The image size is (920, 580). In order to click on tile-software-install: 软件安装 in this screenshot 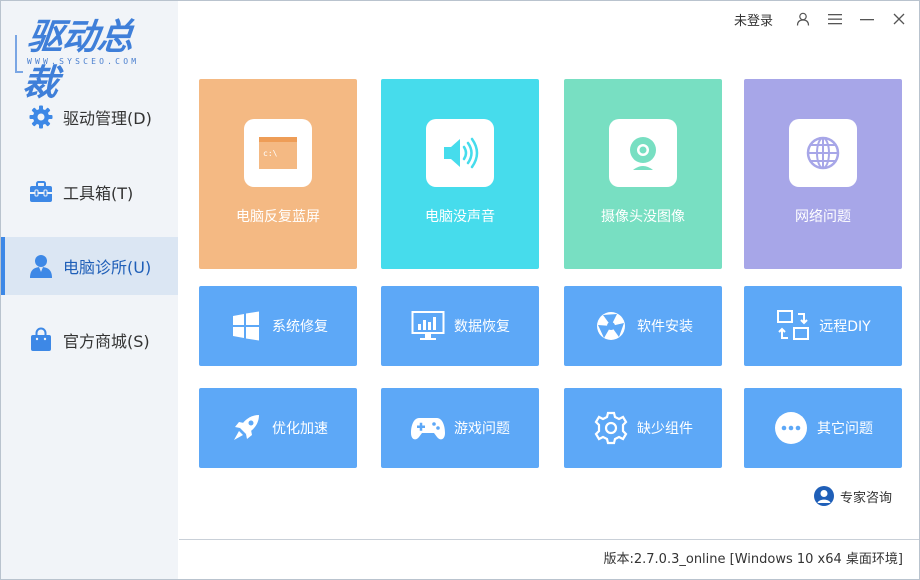, I will do `click(643, 326)`.